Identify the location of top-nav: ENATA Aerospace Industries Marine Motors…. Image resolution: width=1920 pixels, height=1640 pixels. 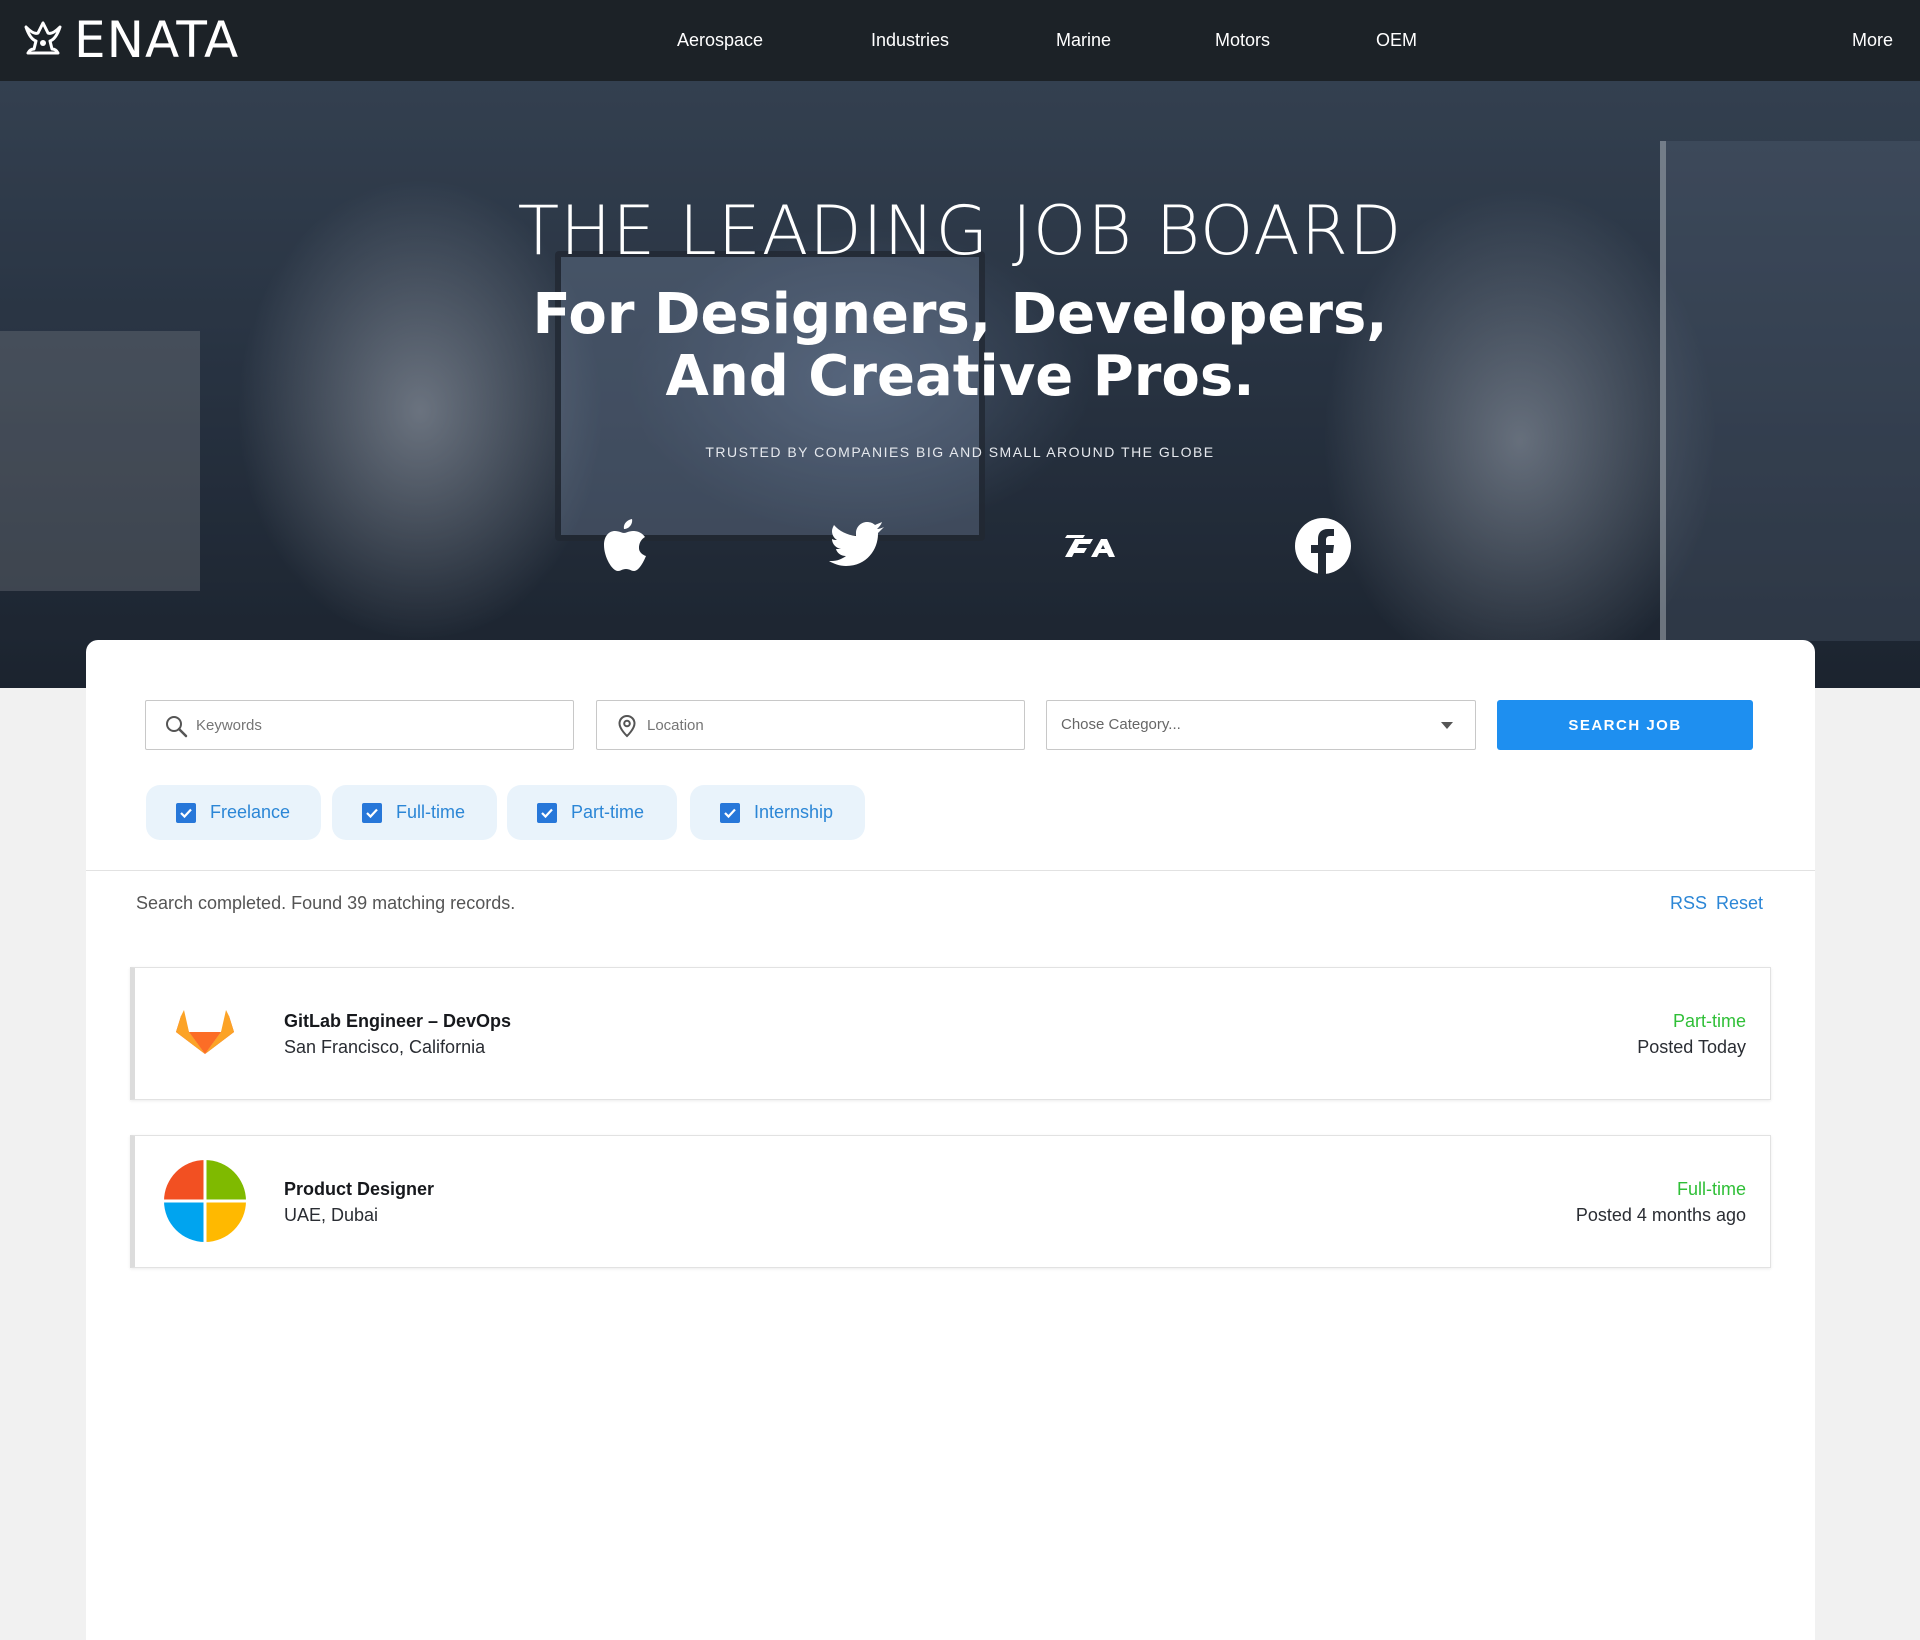
(960, 40).